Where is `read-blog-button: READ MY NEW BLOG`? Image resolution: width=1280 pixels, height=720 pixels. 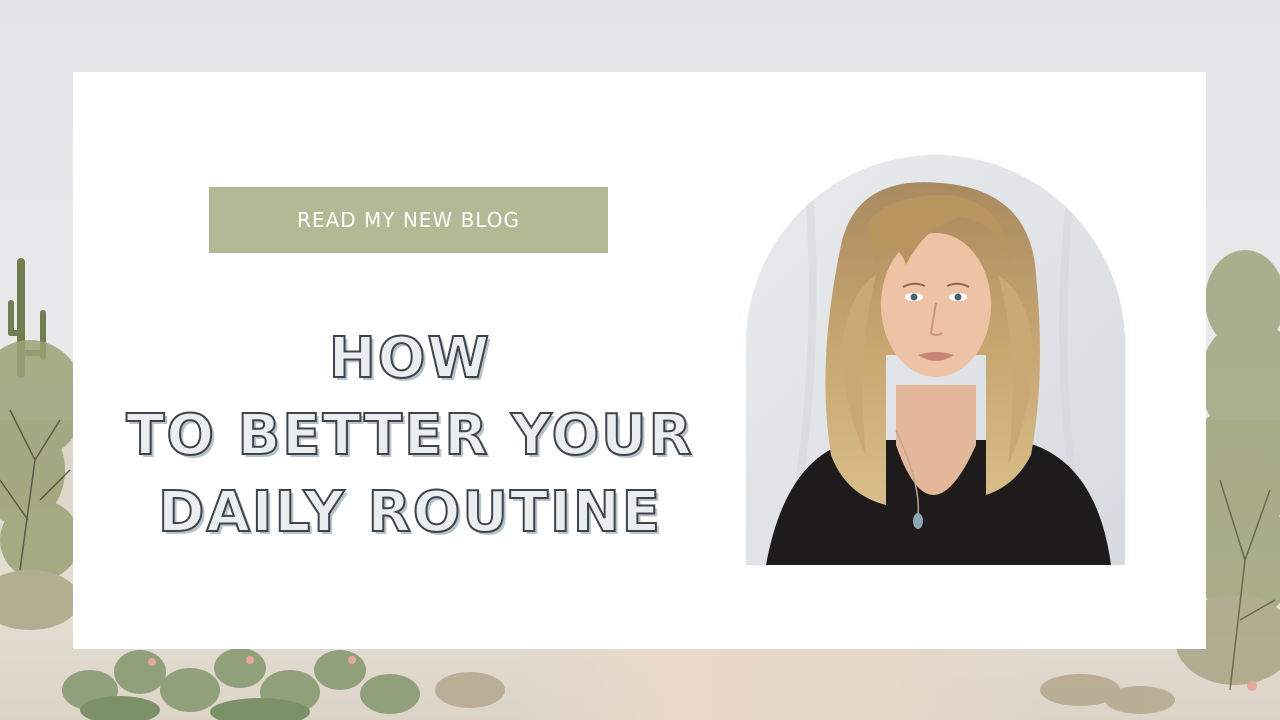
read-blog-button: READ MY NEW BLOG is located at coordinates (408, 220).